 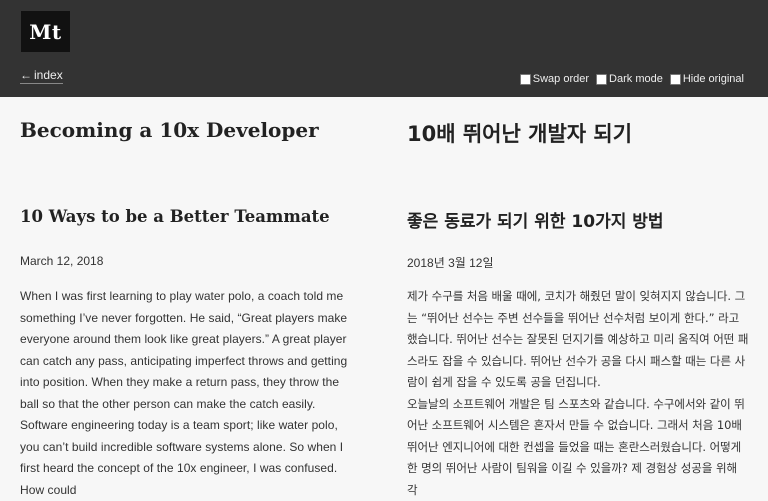 I want to click on index-link: ←index, so click(x=41, y=76).